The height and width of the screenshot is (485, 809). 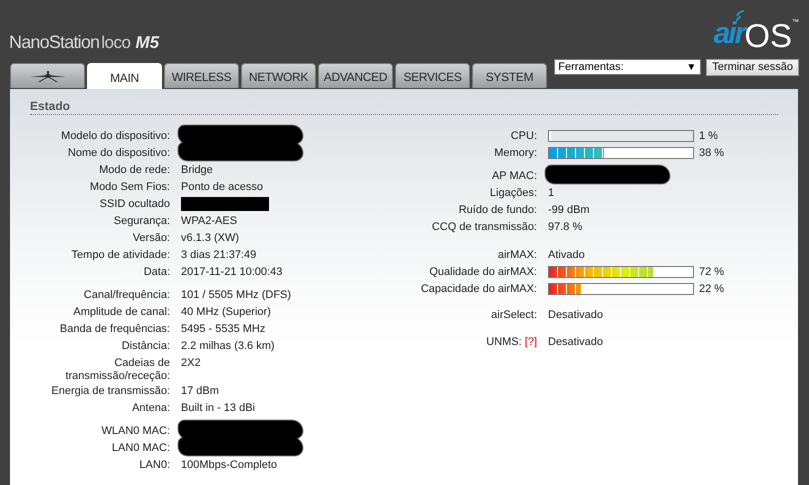 I want to click on field-value: 5495 - 5535 MHz, so click(x=223, y=329).